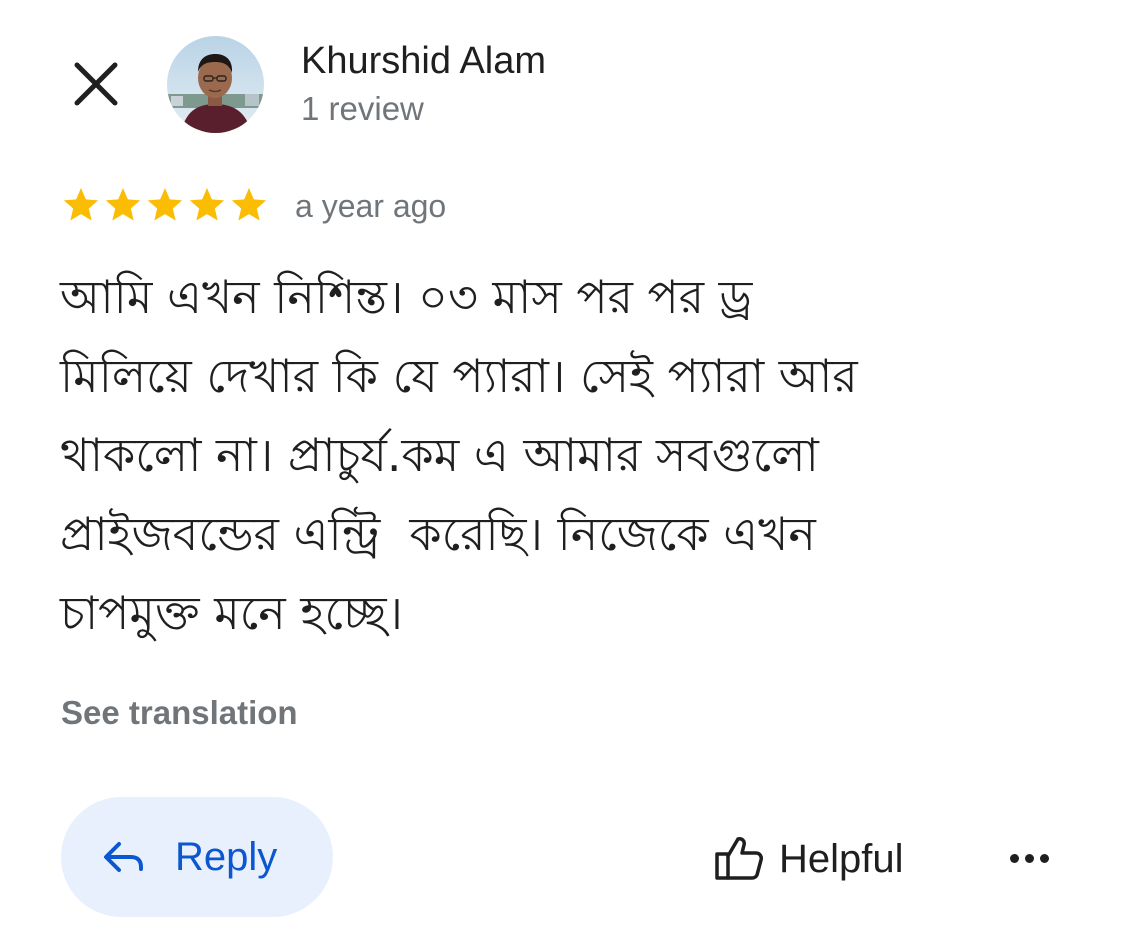 The height and width of the screenshot is (937, 1125). I want to click on see-translation-link: See translation, so click(179, 713).